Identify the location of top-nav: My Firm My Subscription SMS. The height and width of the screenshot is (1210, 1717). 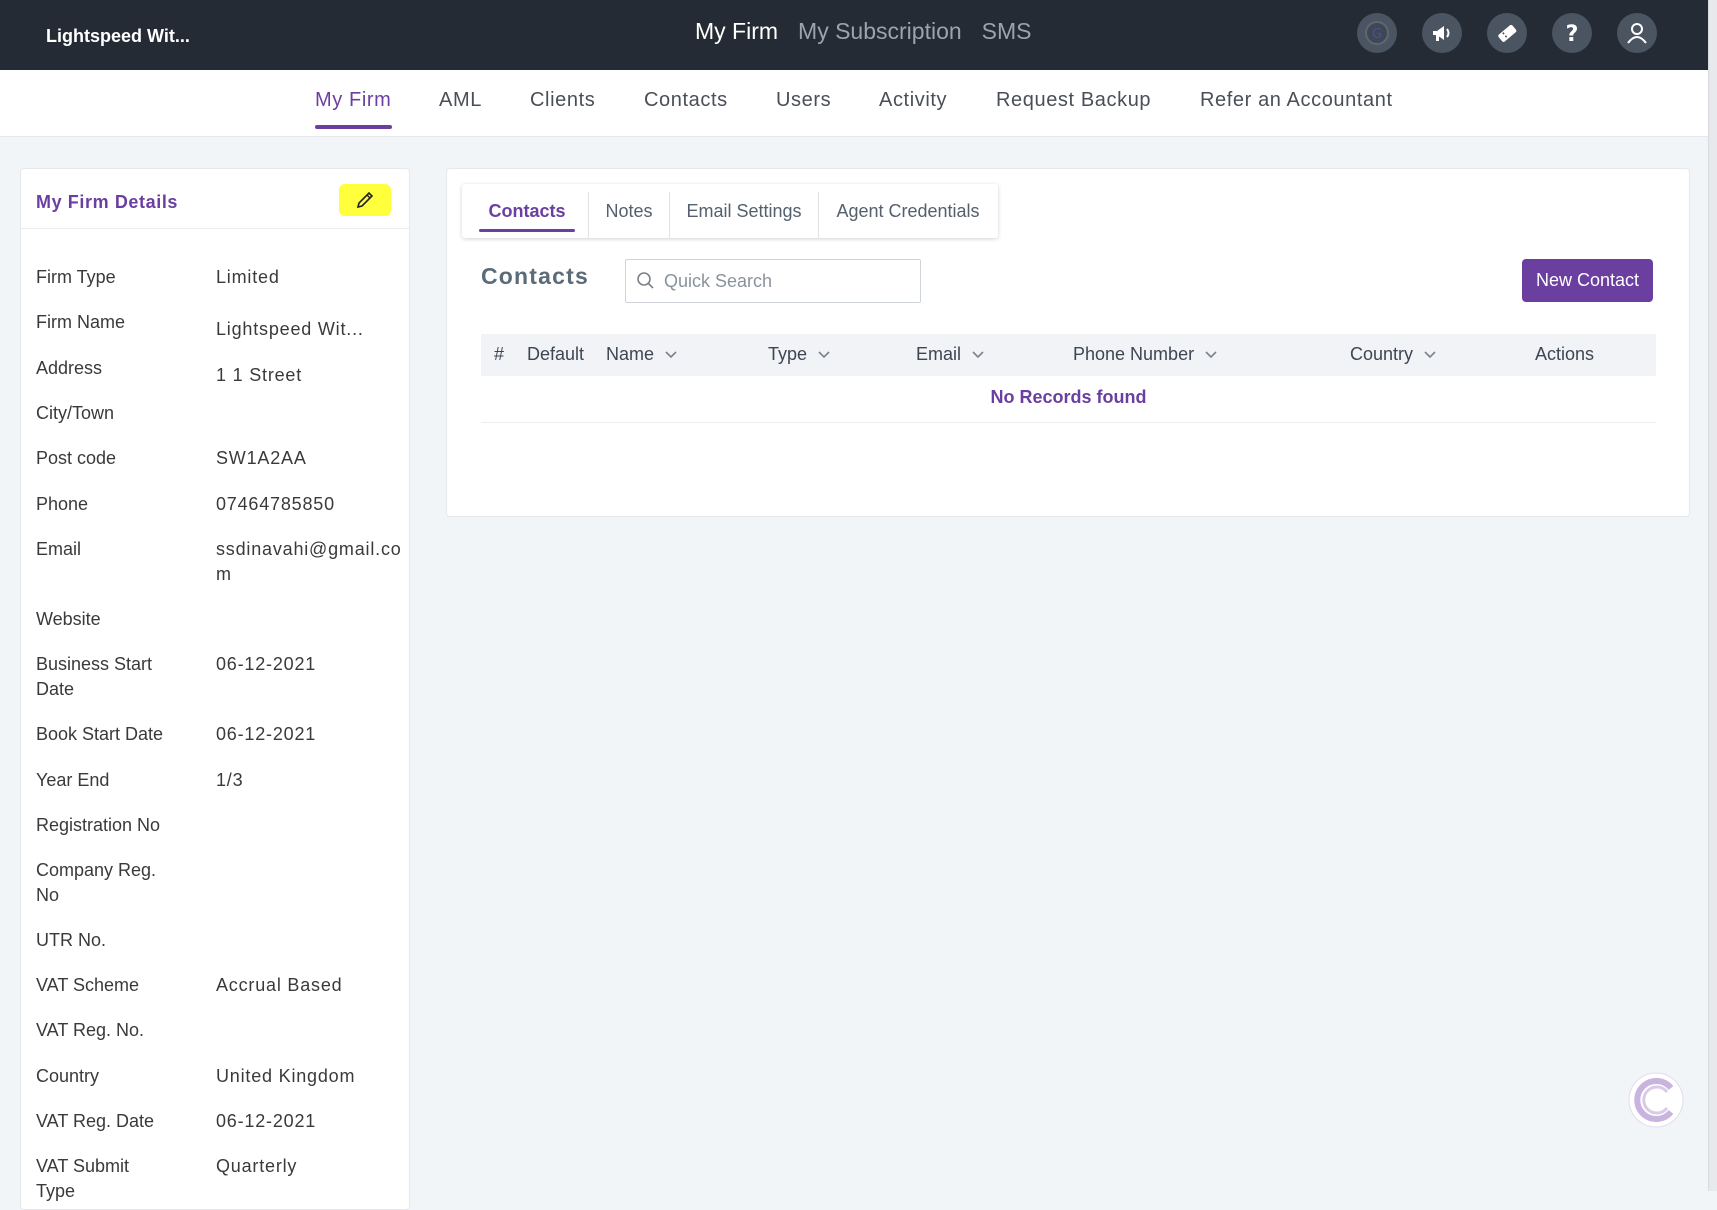
(863, 31).